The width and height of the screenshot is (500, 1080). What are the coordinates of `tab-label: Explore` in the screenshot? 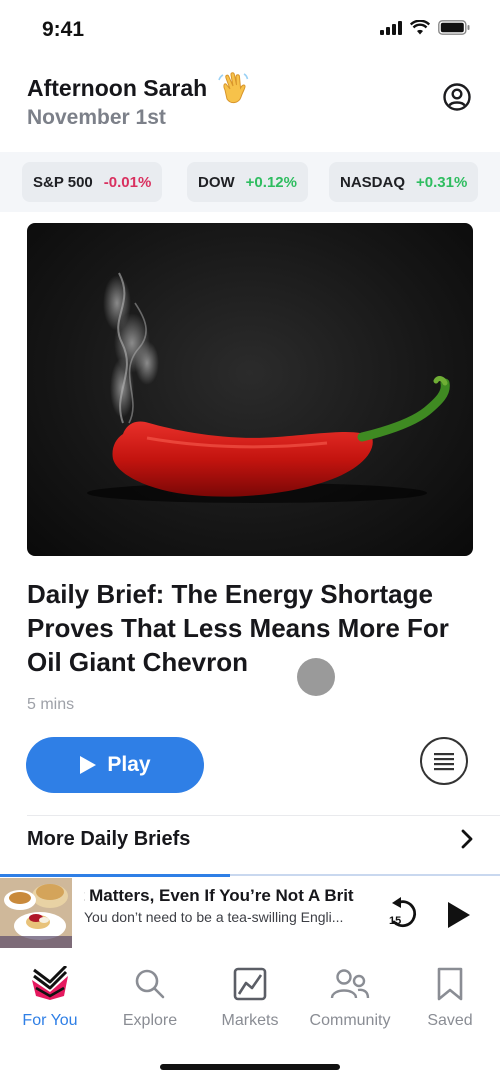 It's located at (150, 1020).